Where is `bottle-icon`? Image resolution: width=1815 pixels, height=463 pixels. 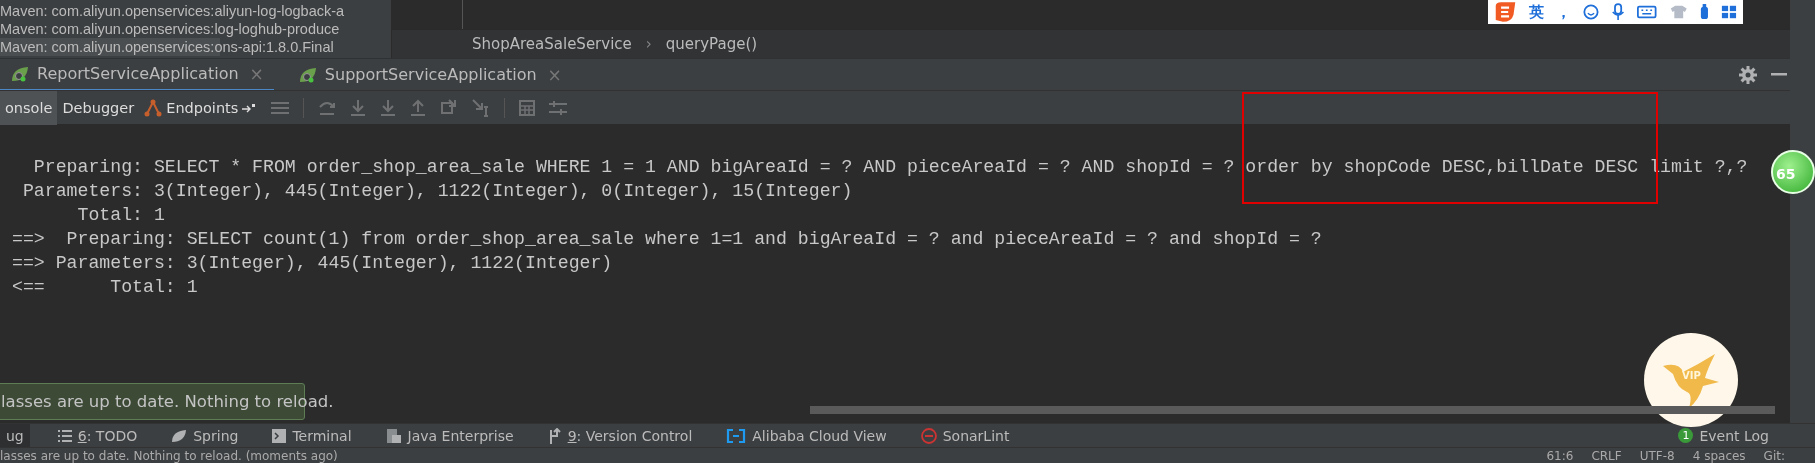
bottle-icon is located at coordinates (1705, 12).